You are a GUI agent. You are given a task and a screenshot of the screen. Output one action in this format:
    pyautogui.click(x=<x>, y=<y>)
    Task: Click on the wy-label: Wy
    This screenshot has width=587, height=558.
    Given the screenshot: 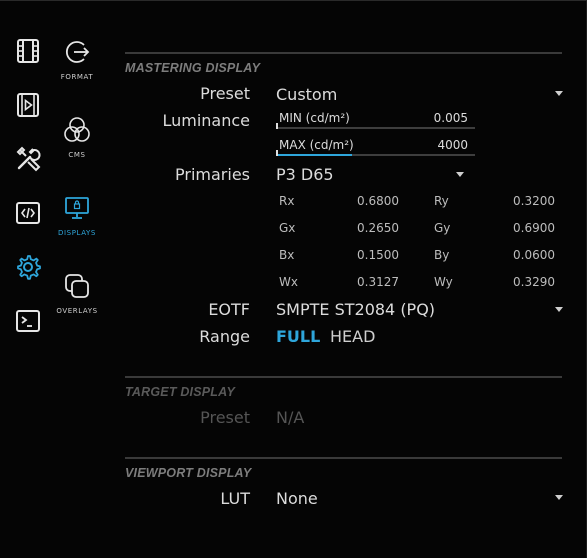 What is the action you would take?
    pyautogui.click(x=443, y=282)
    